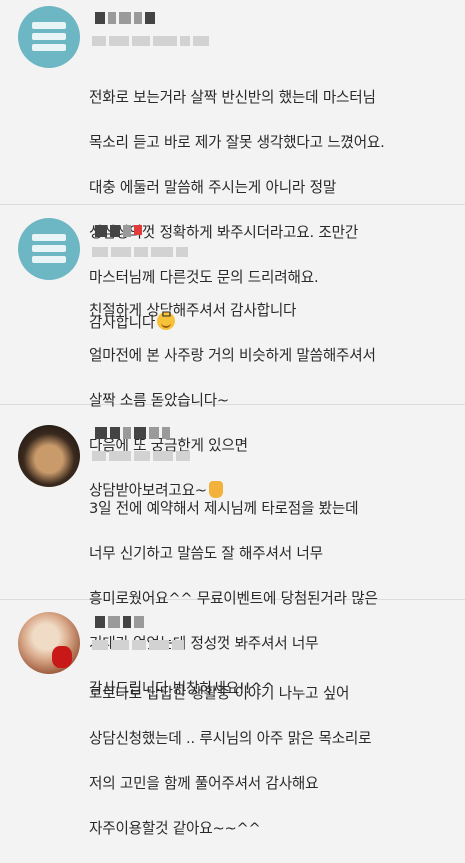  I want to click on review-line: 친절하게 상담해주셔서 감사합니다, so click(193, 310).